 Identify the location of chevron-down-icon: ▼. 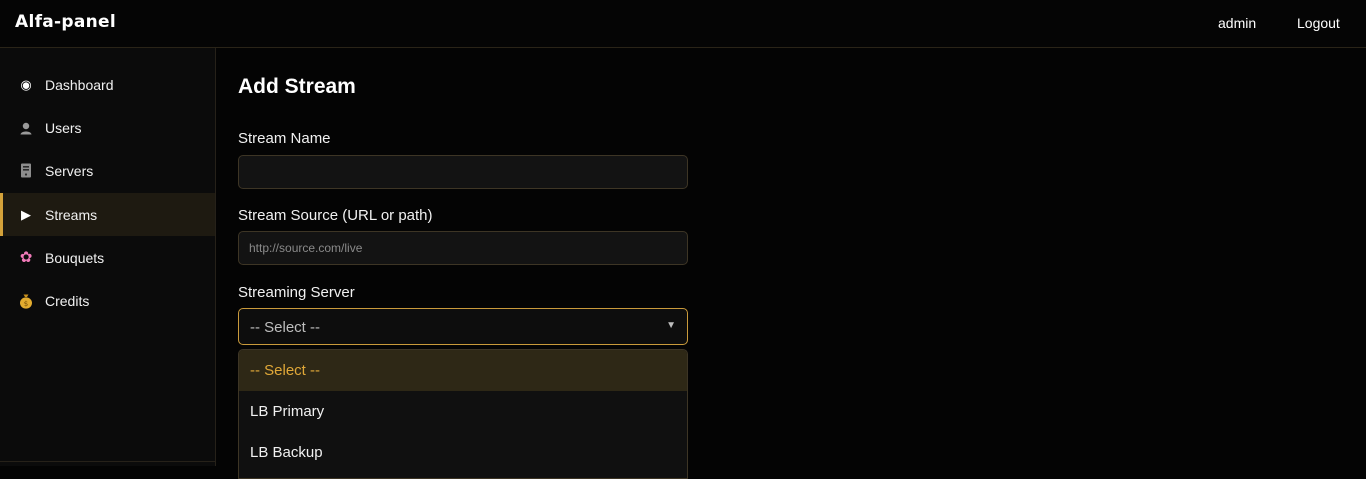
(671, 325).